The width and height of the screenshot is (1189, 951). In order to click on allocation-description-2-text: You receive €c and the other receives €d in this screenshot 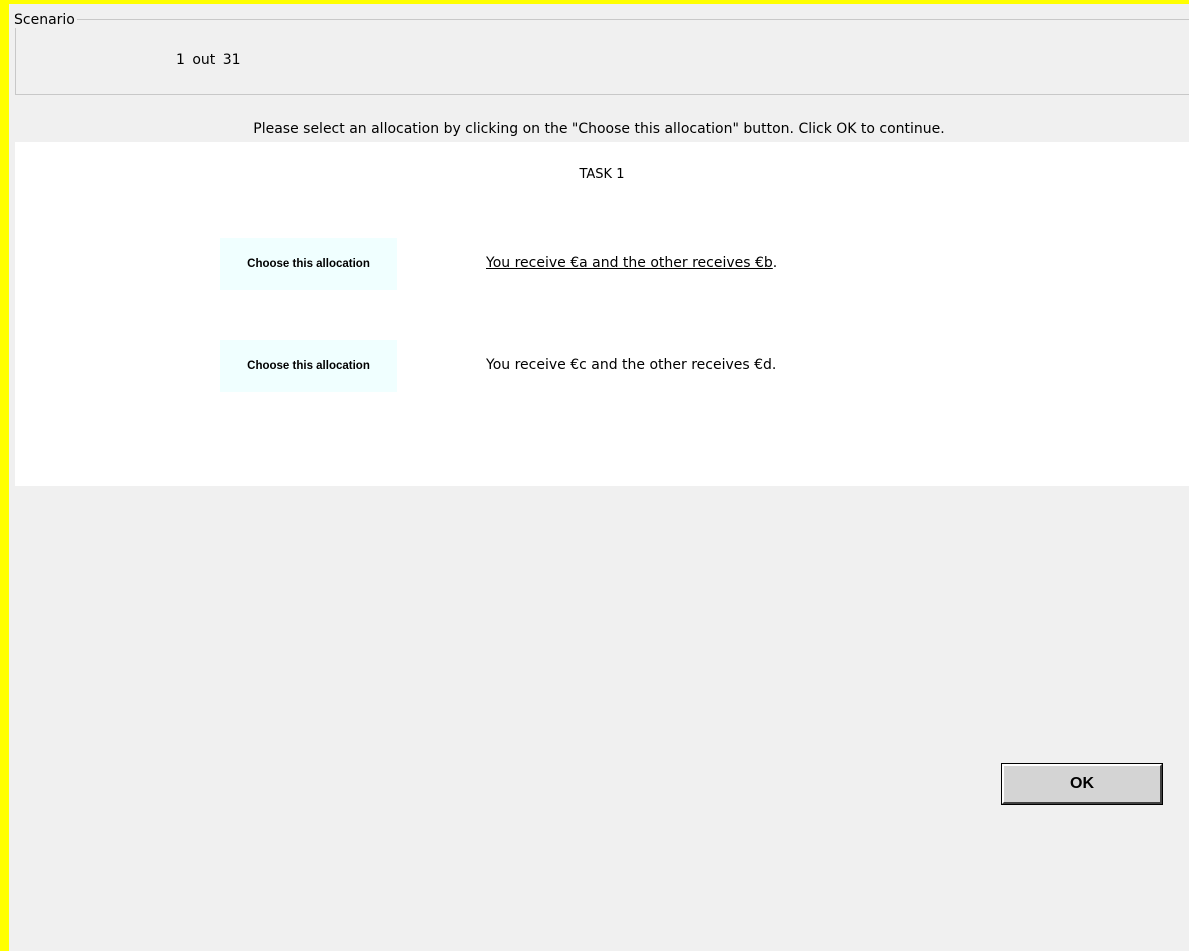, I will do `click(629, 365)`.